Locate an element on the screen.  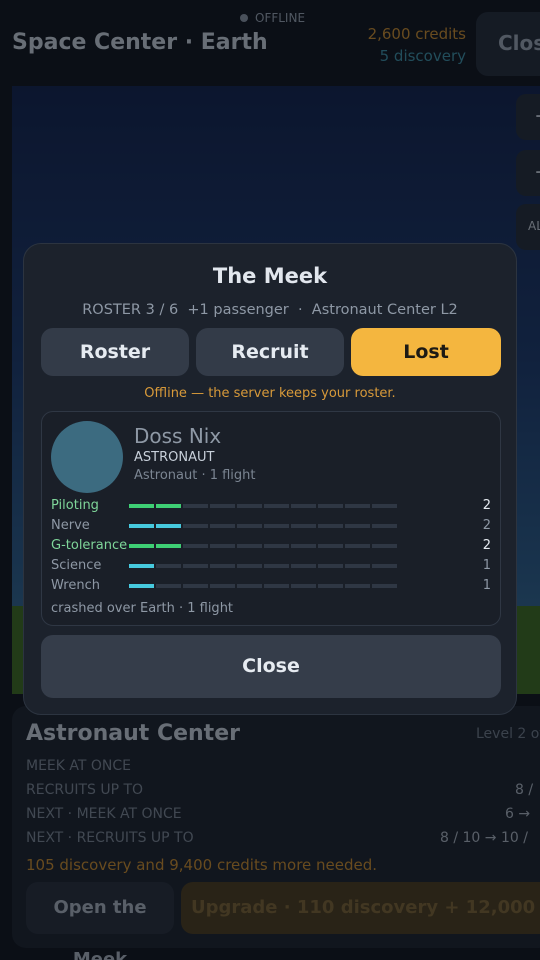
tab-recruit: Recruit is located at coordinates (270, 352).